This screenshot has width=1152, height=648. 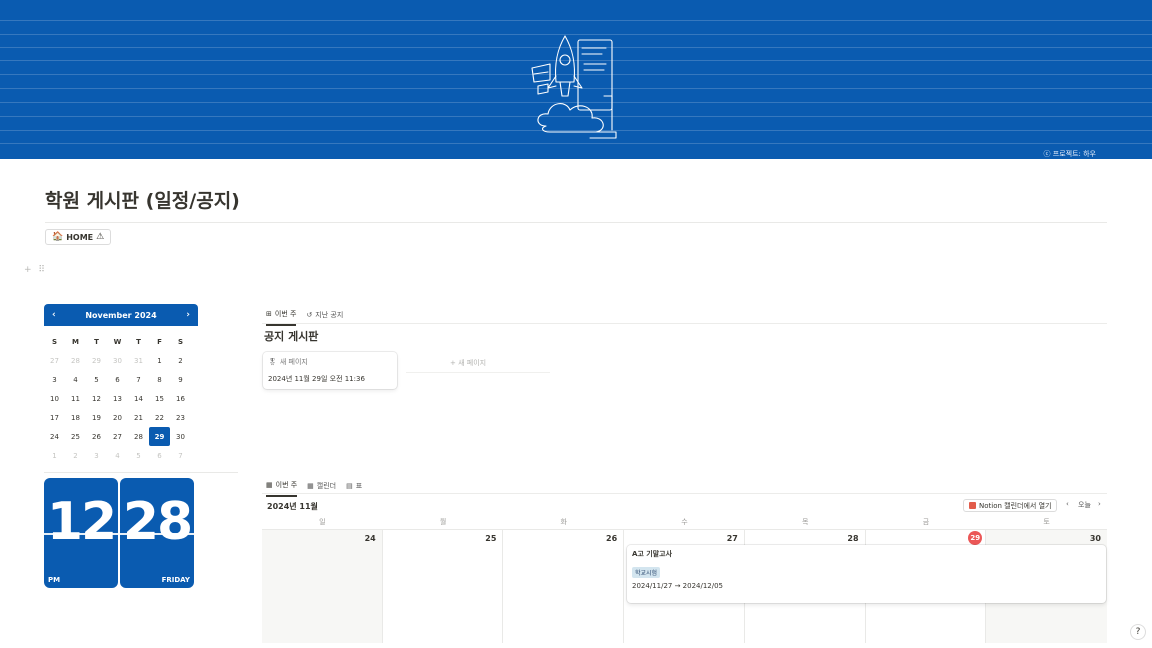 I want to click on mini-calendar-day: 20, so click(x=117, y=417).